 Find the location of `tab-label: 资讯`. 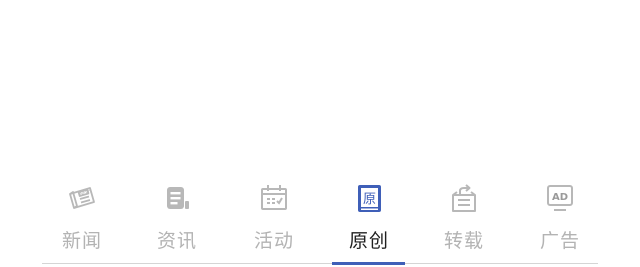

tab-label: 资讯 is located at coordinates (176, 241).